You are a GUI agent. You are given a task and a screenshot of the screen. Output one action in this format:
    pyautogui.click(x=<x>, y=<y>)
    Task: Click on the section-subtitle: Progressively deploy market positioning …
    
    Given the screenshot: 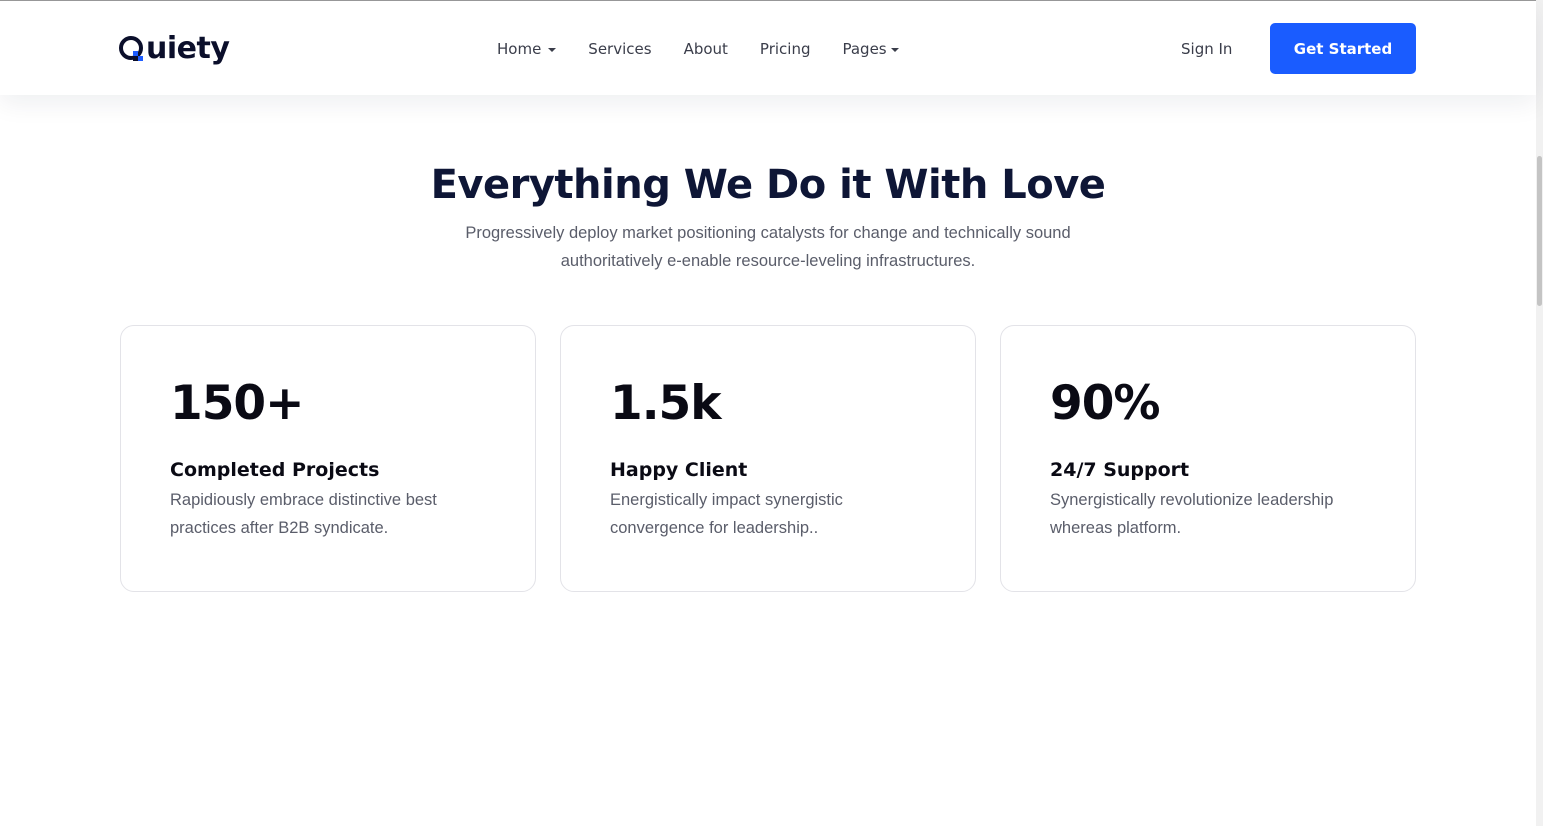 What is the action you would take?
    pyautogui.click(x=768, y=247)
    